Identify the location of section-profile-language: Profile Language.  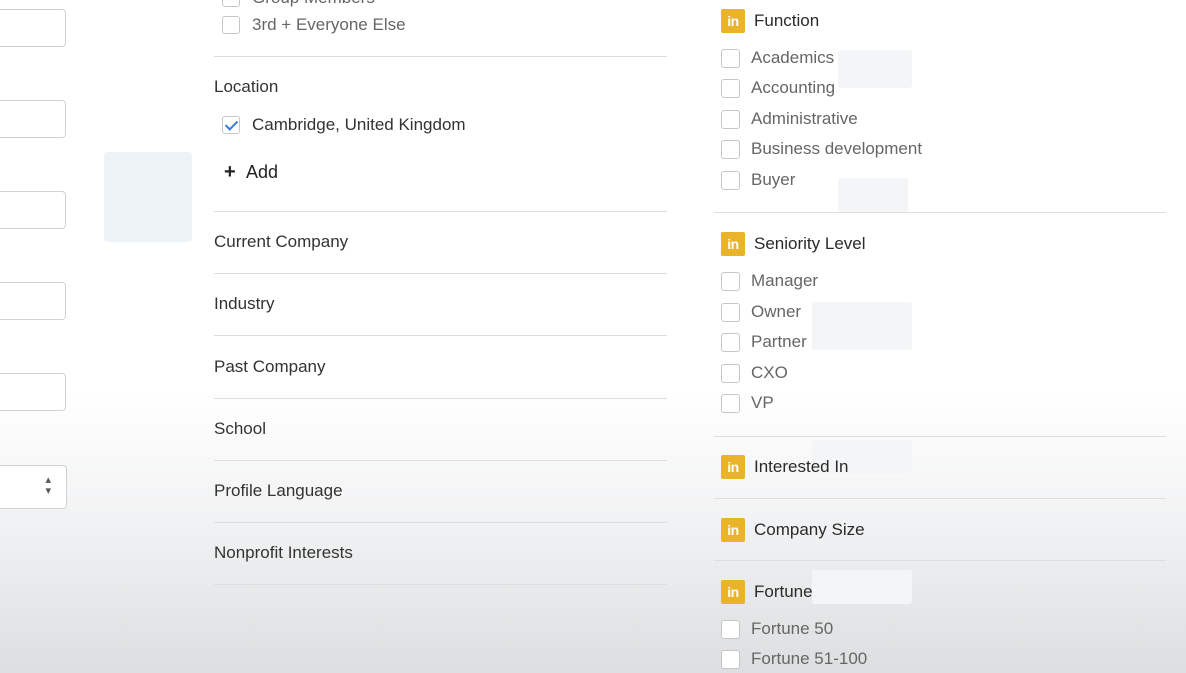
(278, 491).